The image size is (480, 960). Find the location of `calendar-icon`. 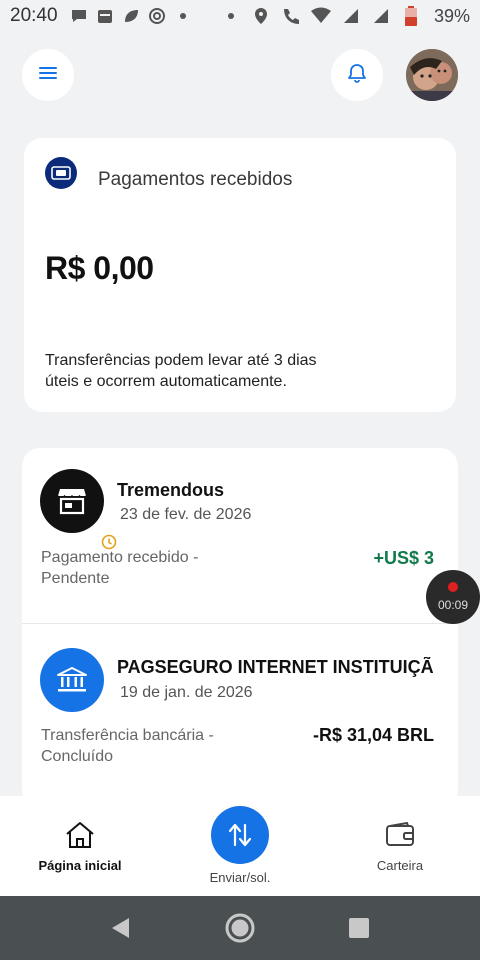

calendar-icon is located at coordinates (105, 16).